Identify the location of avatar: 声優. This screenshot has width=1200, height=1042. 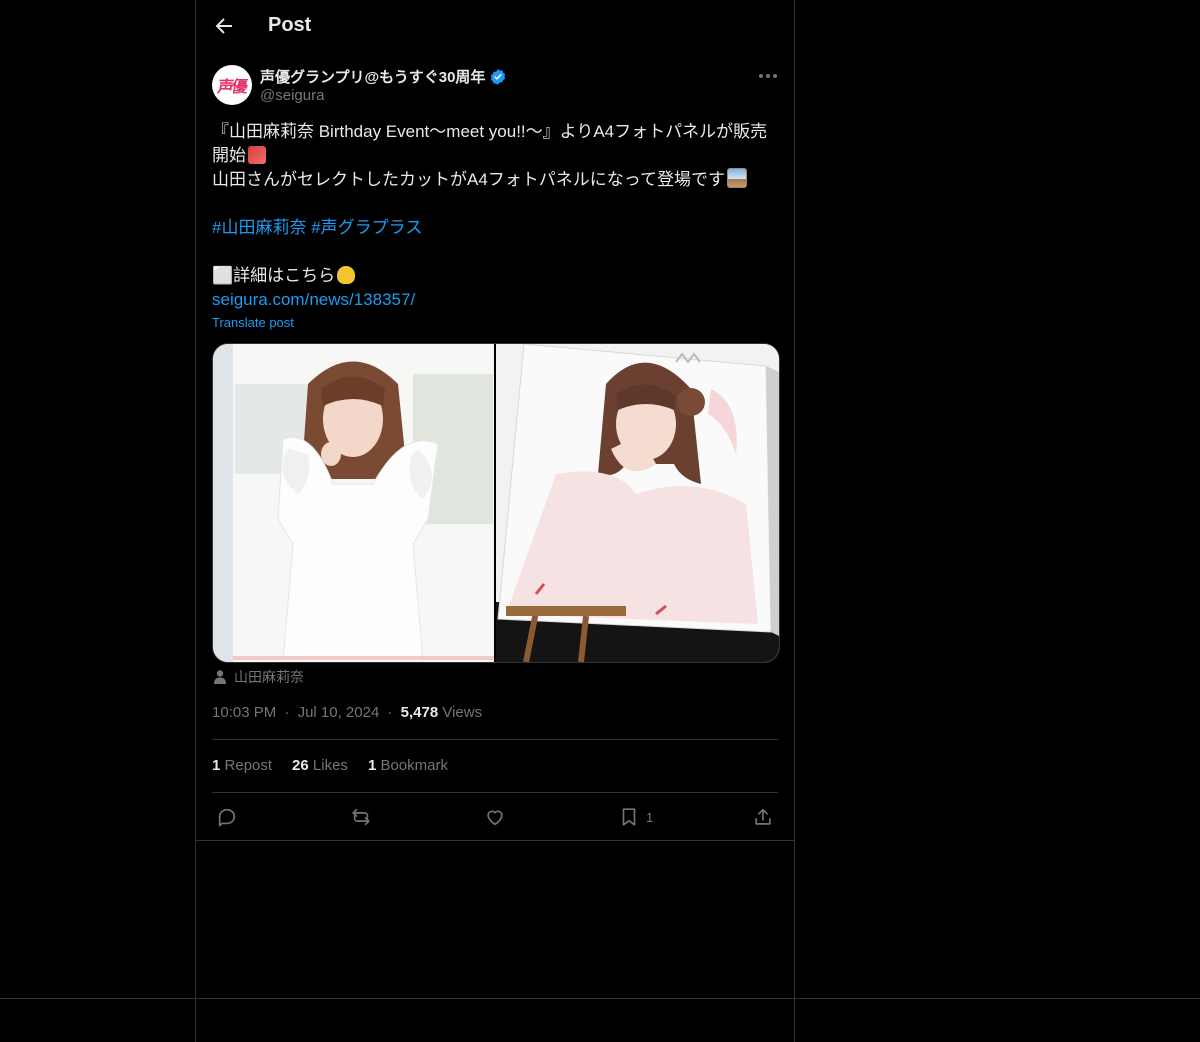
(232, 85).